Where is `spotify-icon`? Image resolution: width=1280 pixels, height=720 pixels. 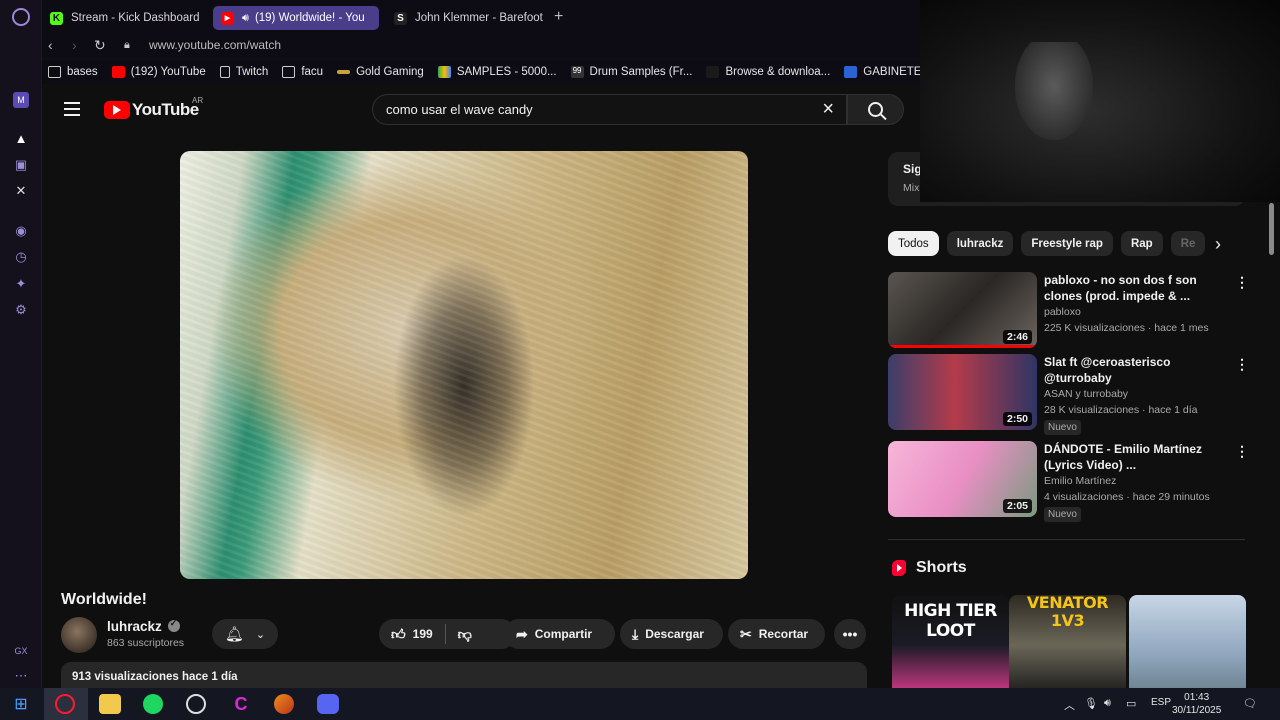 spotify-icon is located at coordinates (153, 704).